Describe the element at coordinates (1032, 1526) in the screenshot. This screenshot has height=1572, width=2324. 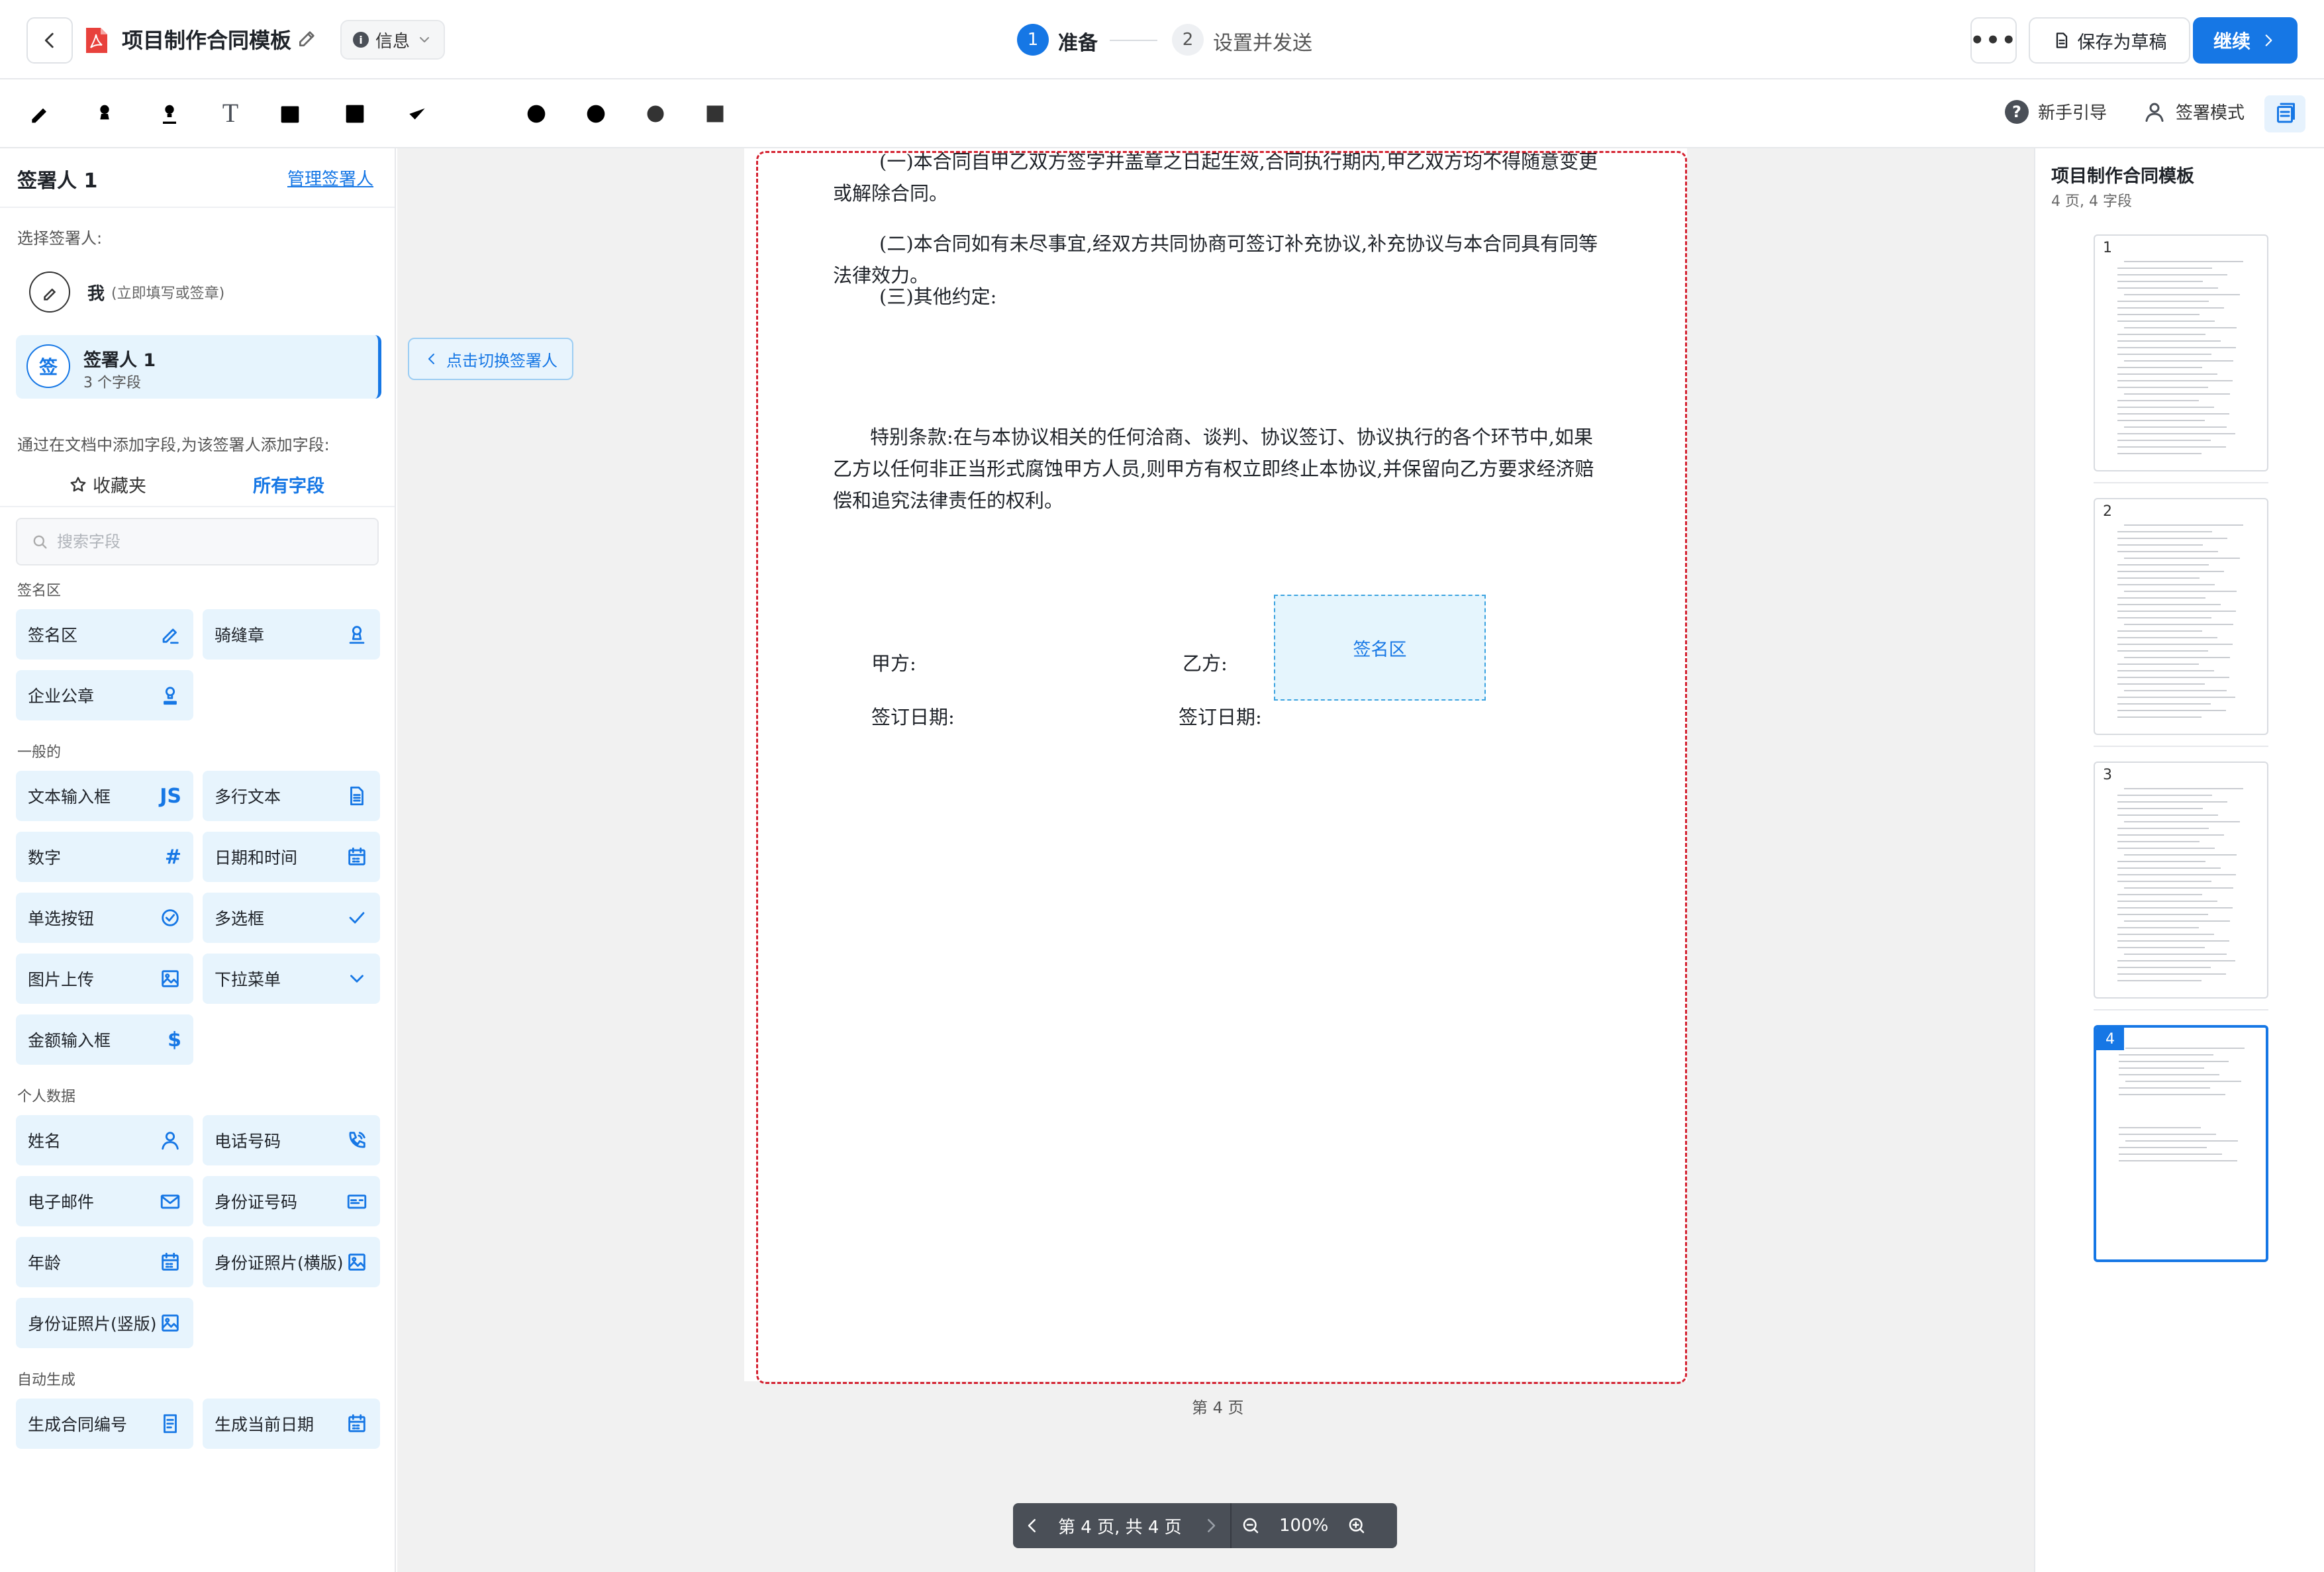
I see `prev-page-icon` at that location.